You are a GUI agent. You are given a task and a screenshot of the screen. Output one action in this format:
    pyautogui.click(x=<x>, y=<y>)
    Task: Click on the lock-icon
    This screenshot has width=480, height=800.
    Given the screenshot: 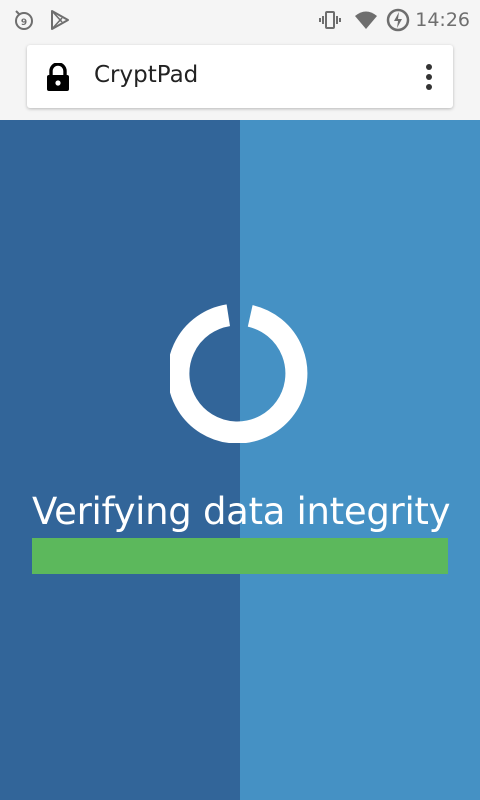 What is the action you would take?
    pyautogui.click(x=58, y=77)
    